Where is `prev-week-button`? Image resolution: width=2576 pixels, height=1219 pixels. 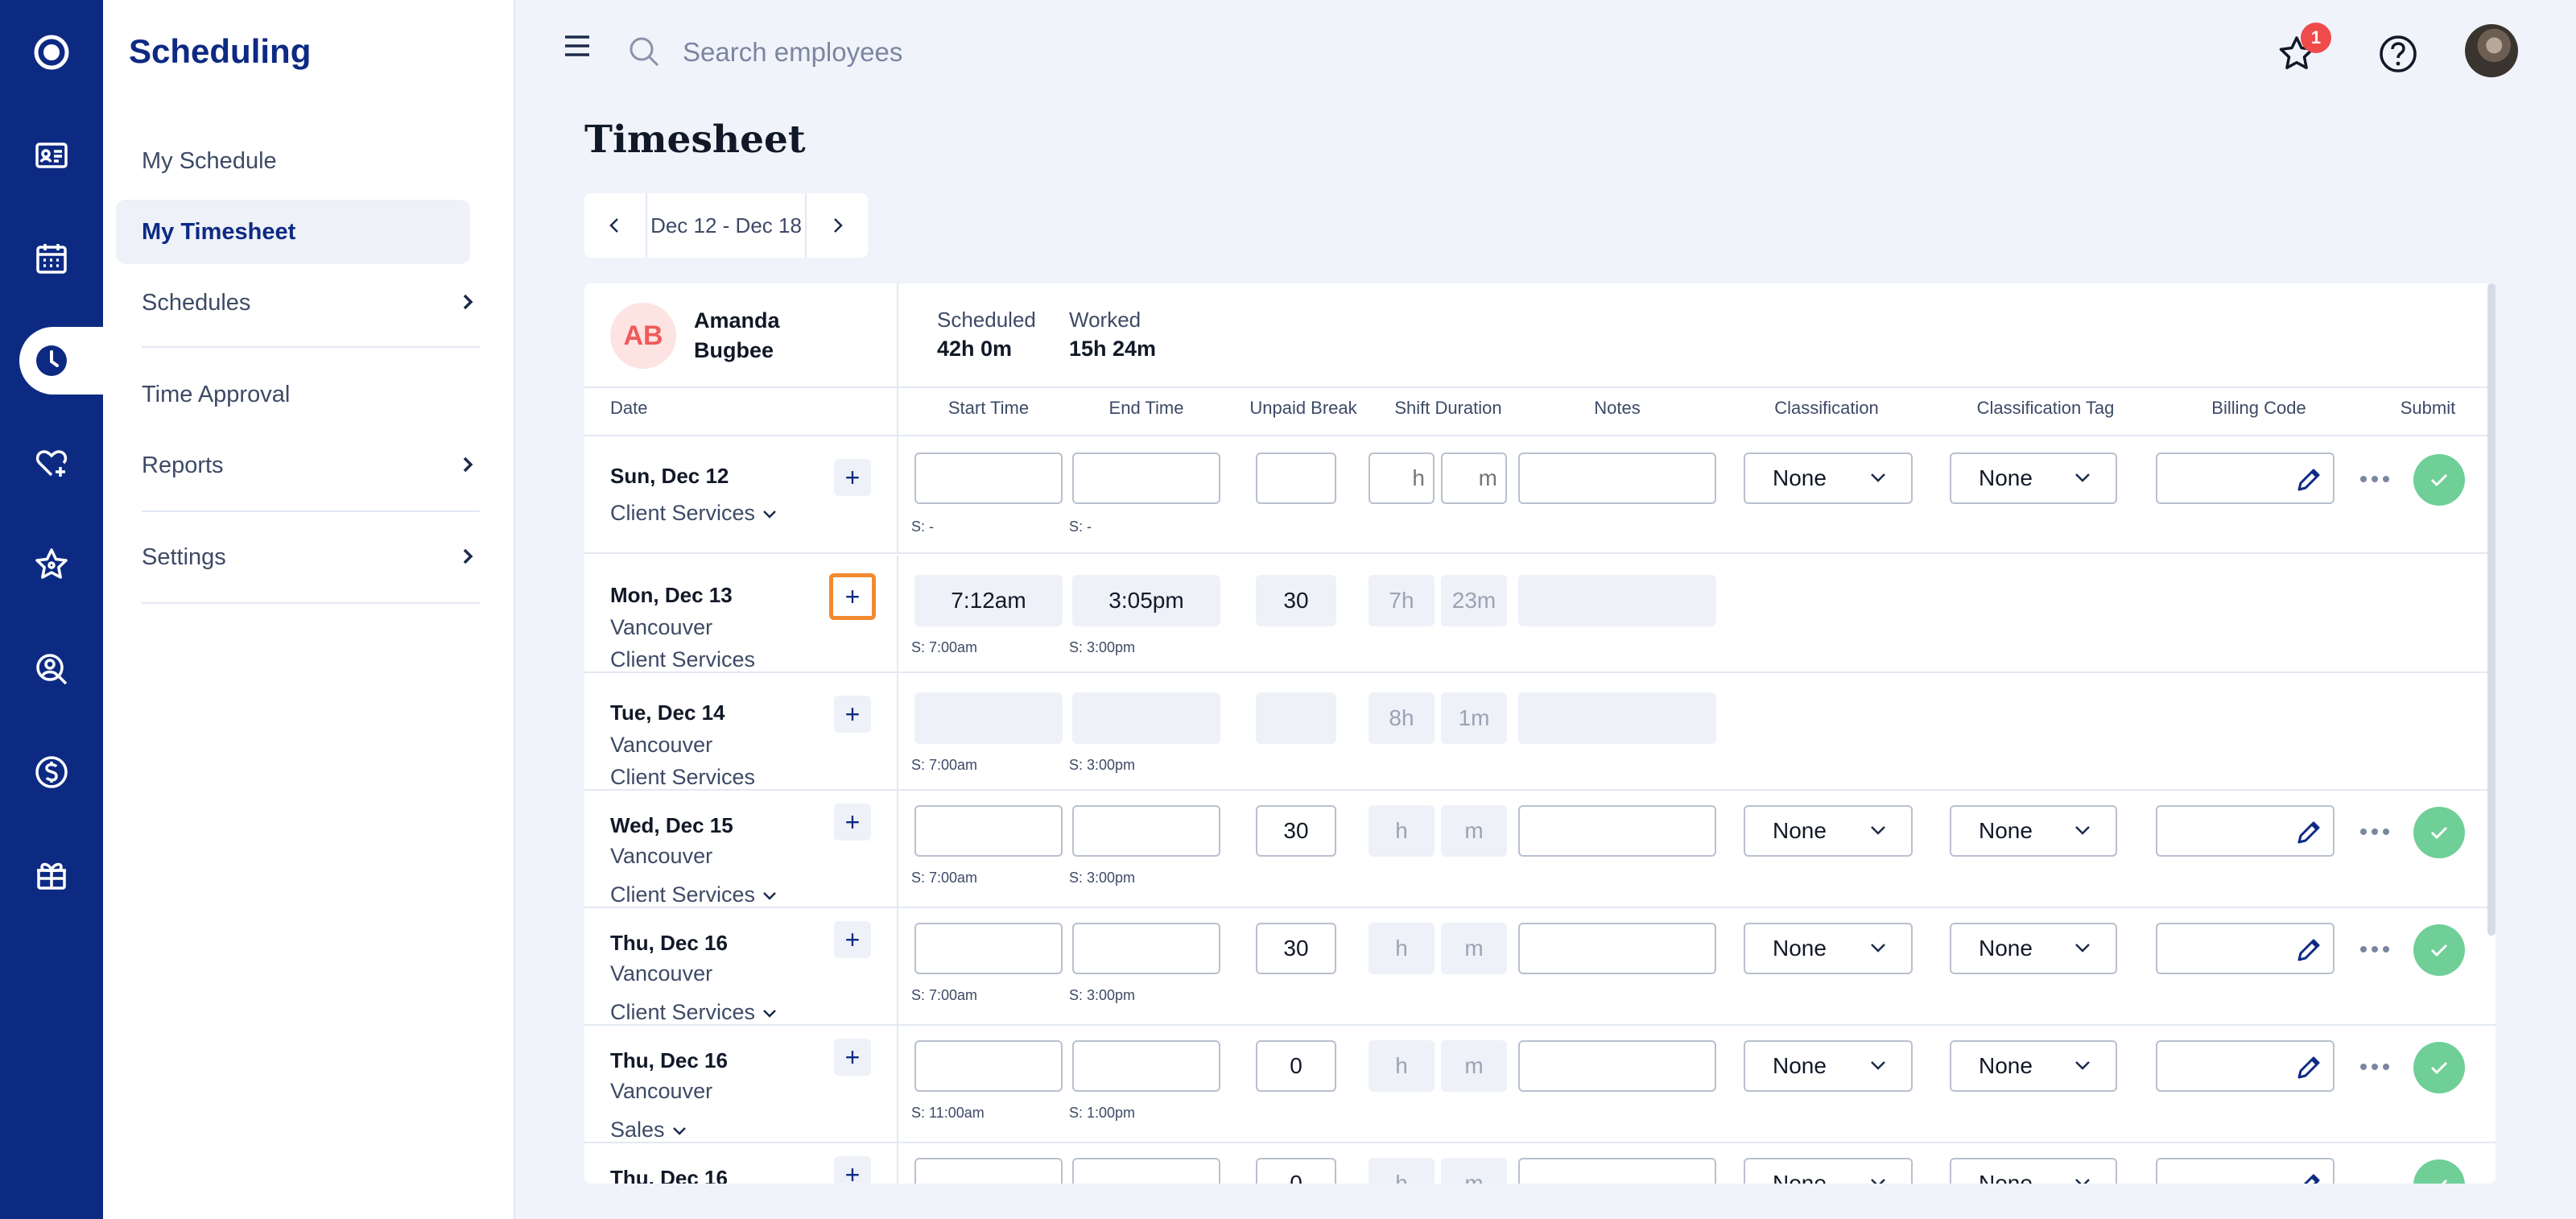
prev-week-button is located at coordinates (615, 226).